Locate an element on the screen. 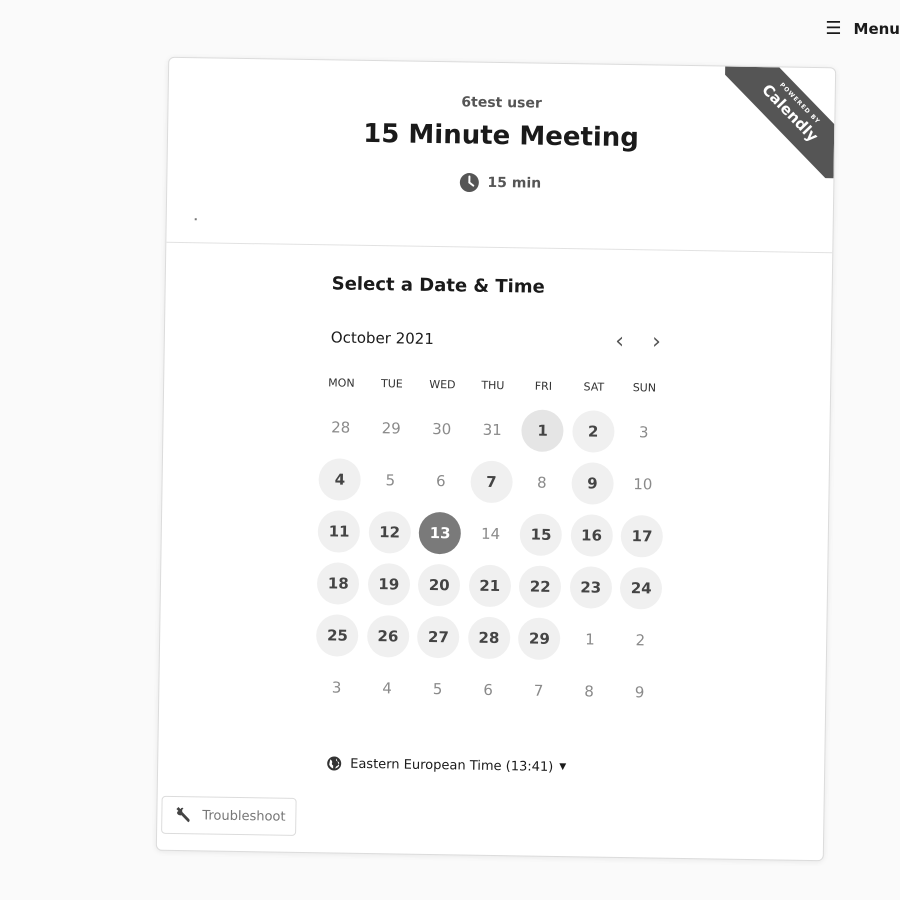  calendar-day: 18 is located at coordinates (338, 583).